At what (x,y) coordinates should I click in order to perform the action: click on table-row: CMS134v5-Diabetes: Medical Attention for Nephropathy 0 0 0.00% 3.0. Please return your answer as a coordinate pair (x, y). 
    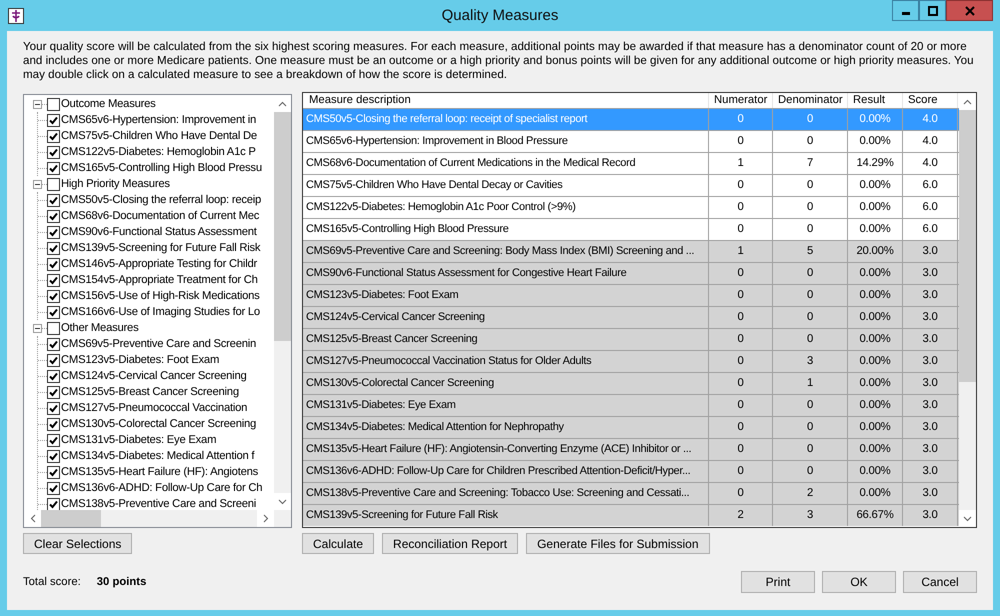
    Looking at the image, I should click on (631, 427).